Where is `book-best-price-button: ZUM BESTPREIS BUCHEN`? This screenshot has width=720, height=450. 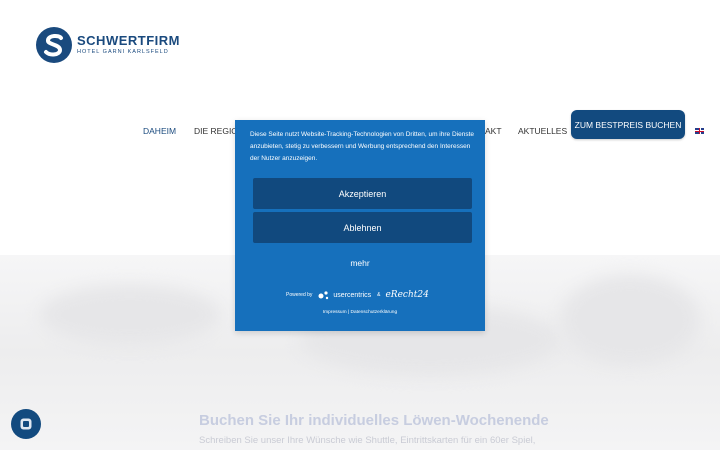 book-best-price-button: ZUM BESTPREIS BUCHEN is located at coordinates (628, 124).